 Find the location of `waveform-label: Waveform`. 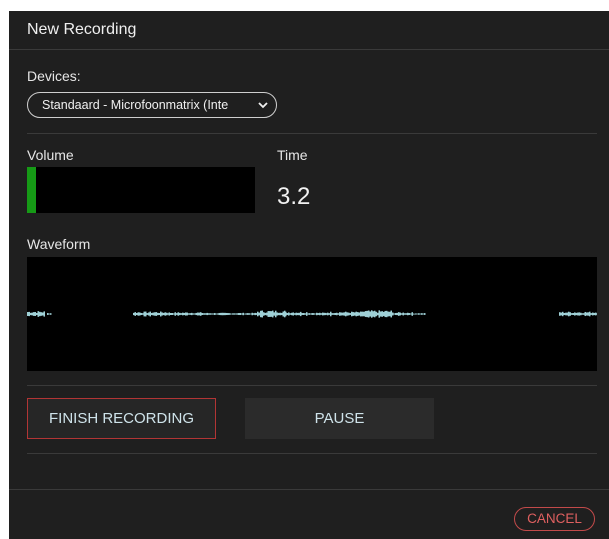

waveform-label: Waveform is located at coordinates (59, 244).